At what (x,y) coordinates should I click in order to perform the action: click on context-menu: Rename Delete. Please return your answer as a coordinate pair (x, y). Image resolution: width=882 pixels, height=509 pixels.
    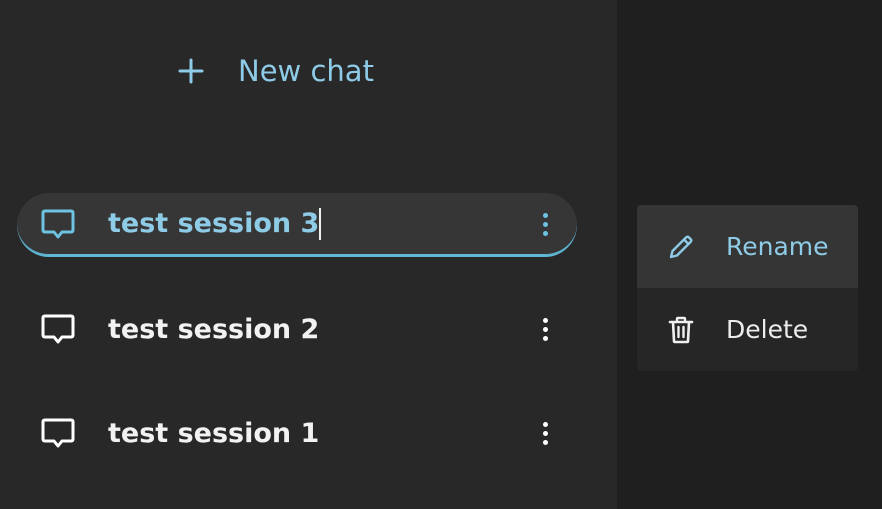
    Looking at the image, I should click on (747, 288).